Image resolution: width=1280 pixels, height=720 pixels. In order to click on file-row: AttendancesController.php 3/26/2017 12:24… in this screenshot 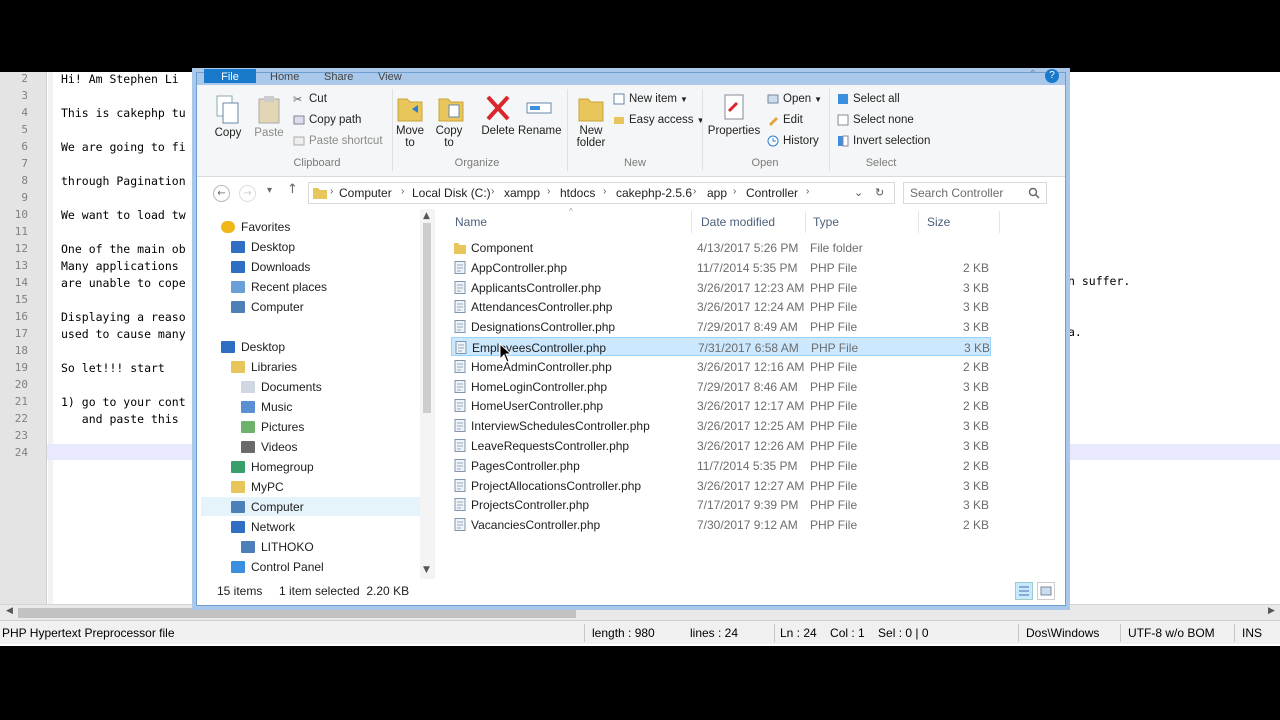, I will do `click(721, 306)`.